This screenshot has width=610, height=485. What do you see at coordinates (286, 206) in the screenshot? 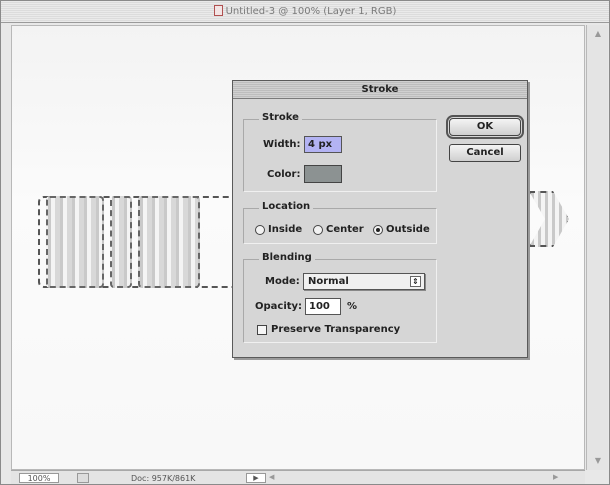
I see `location-group-label: Location` at bounding box center [286, 206].